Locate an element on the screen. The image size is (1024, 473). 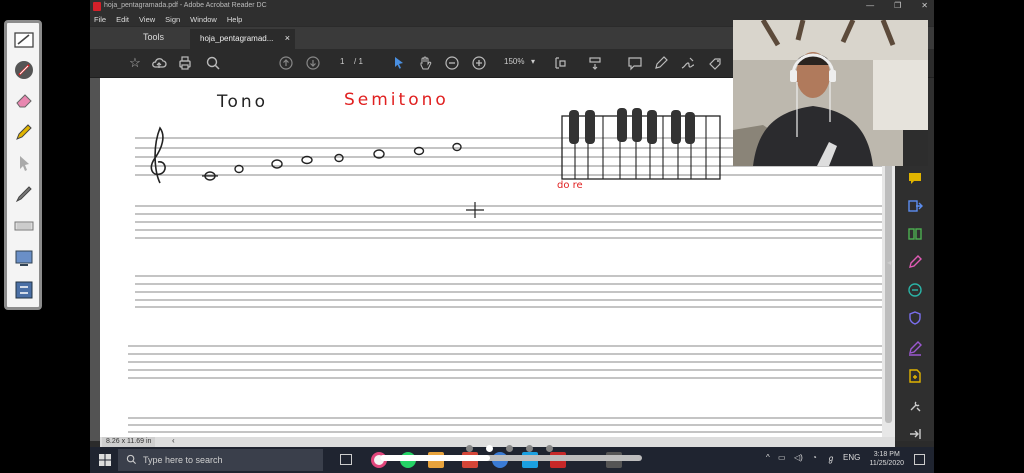
volume-icon: ◁) is located at coordinates (798, 457).